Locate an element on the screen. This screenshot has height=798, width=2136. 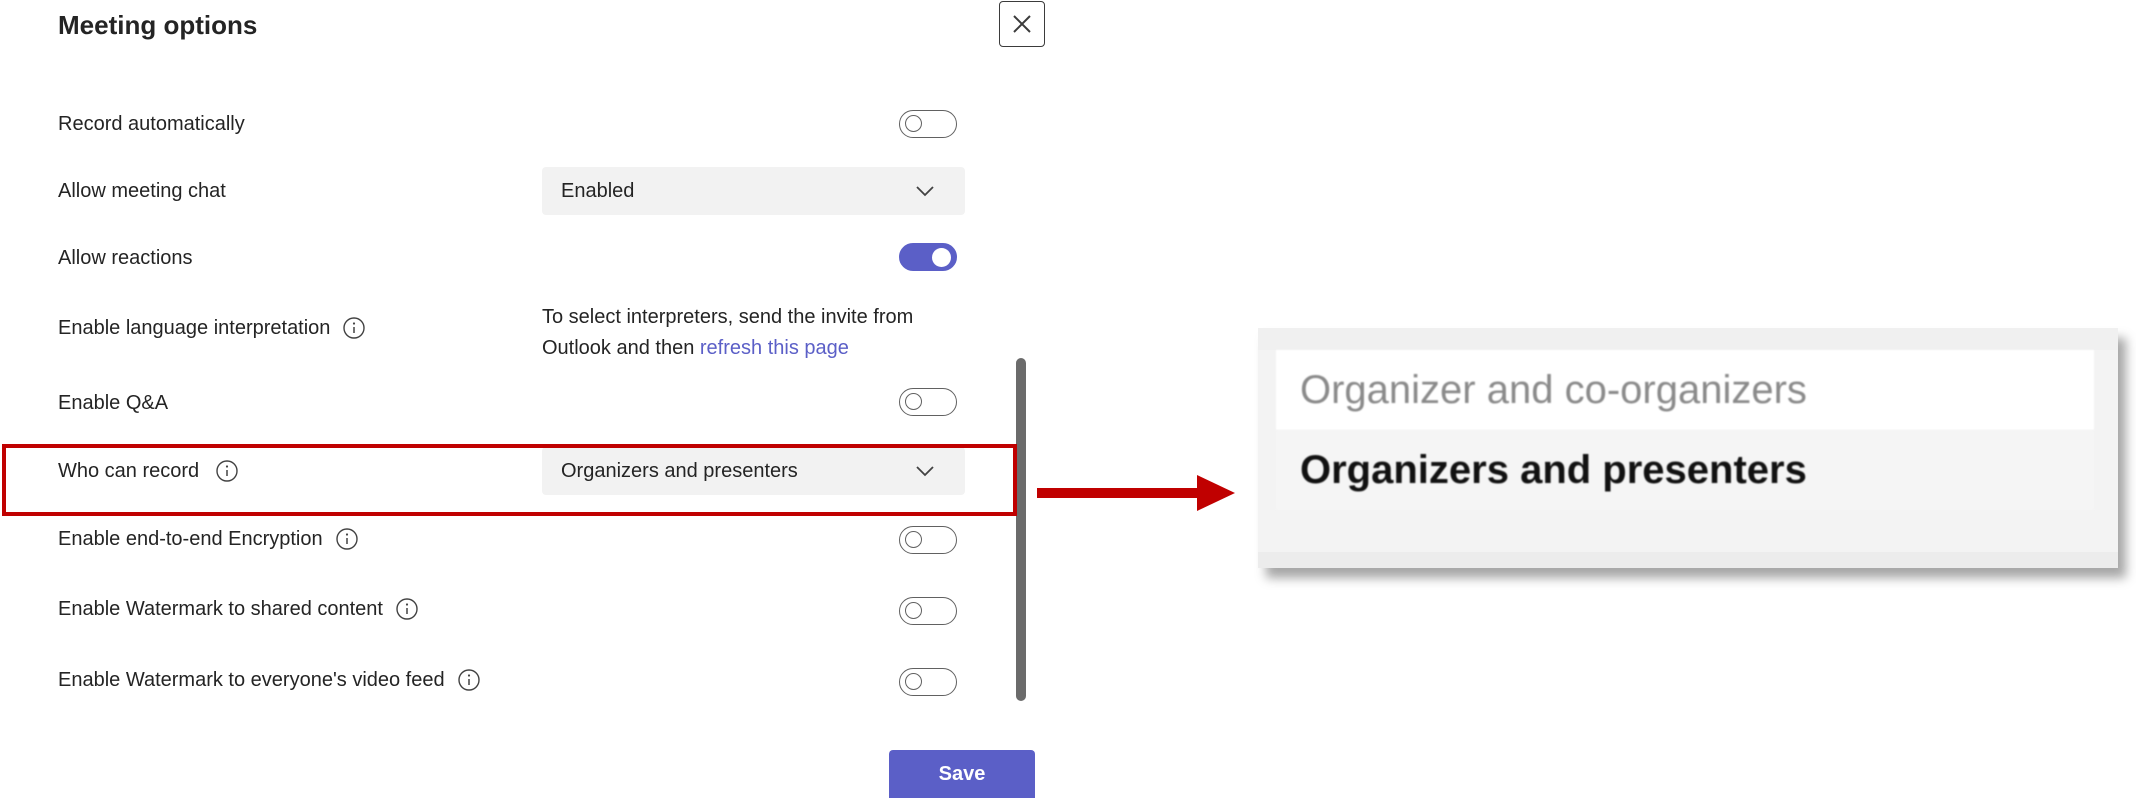
chevron-down-icon is located at coordinates (925, 191).